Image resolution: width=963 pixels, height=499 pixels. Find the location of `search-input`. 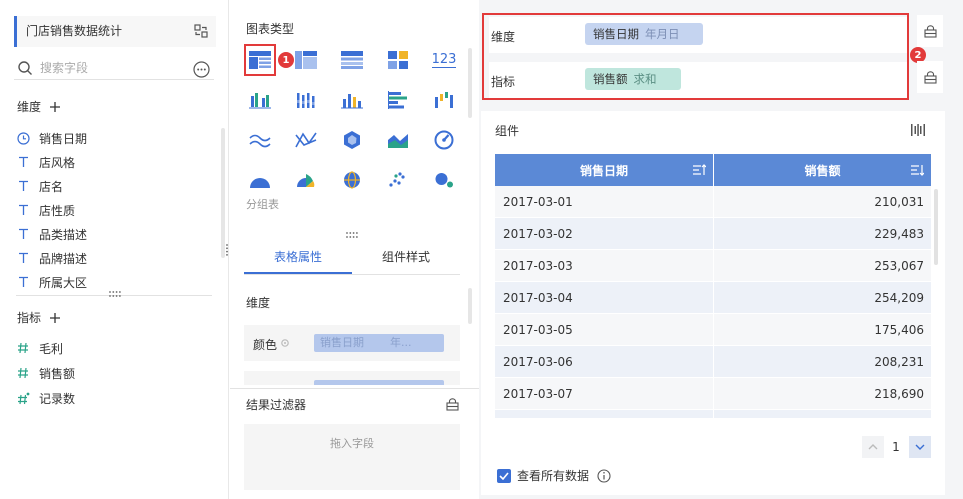

search-input is located at coordinates (115, 68).